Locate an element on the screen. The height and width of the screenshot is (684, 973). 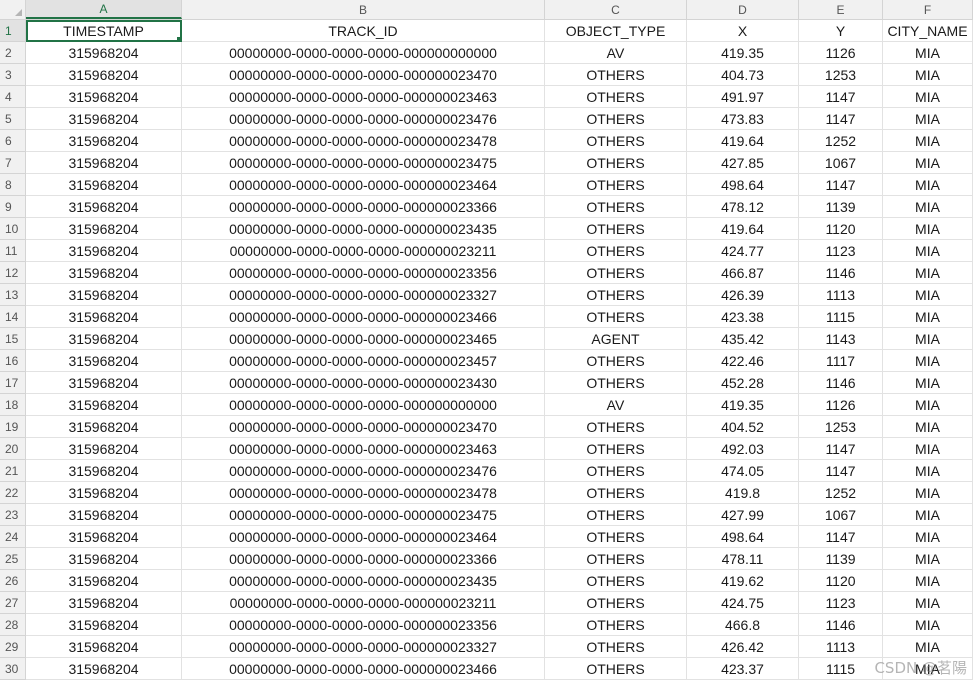
table-cell: 00000000-0000-0000-0000-000000023356 is located at coordinates (363, 273).